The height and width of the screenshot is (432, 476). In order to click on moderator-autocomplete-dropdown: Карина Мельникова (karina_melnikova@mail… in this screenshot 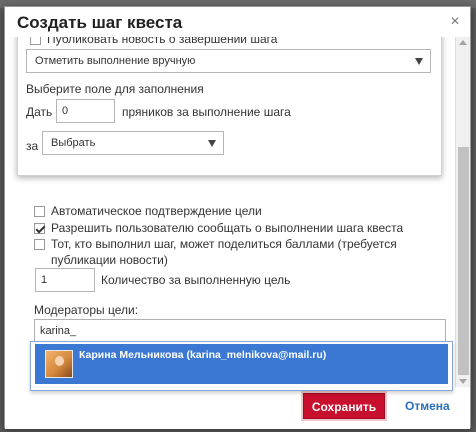, I will do `click(241, 366)`.